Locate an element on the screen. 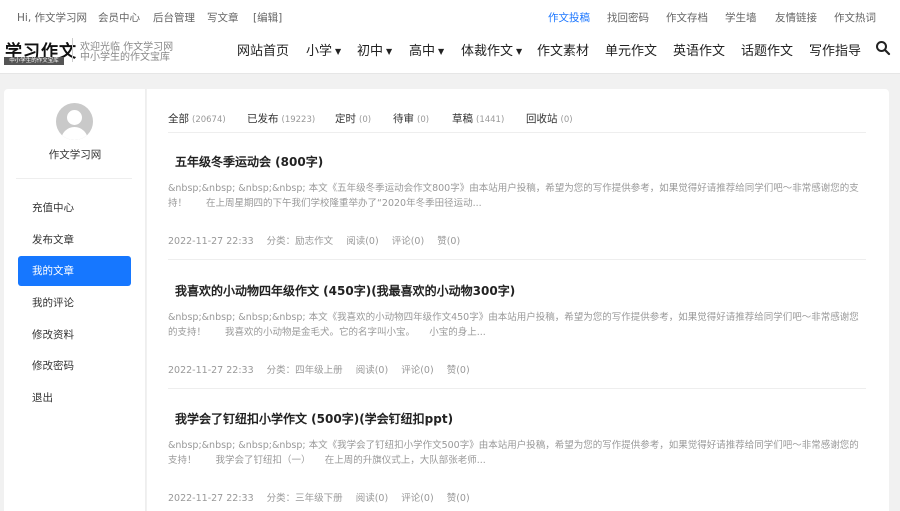 Image resolution: width=900 pixels, height=511 pixels. tab-label: 全部 is located at coordinates (178, 119).